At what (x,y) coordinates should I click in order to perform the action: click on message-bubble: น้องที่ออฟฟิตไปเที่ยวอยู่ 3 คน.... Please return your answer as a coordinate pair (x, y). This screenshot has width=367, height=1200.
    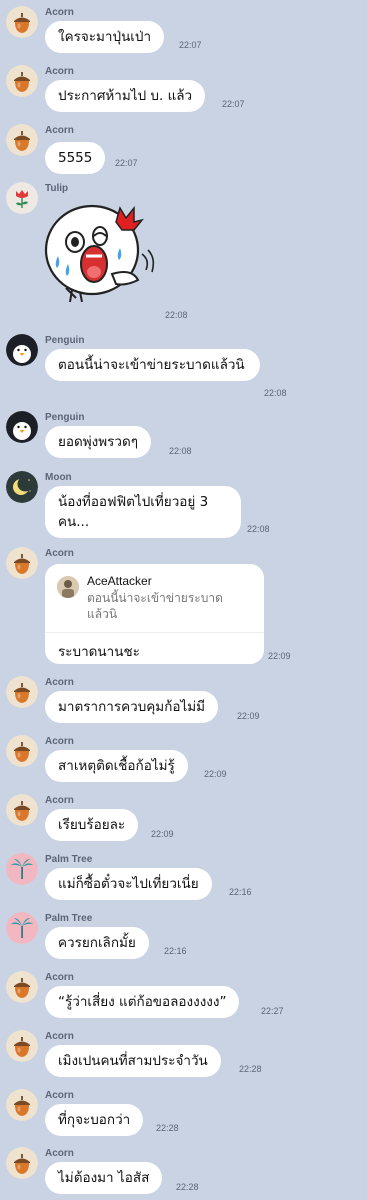
    Looking at the image, I should click on (143, 512).